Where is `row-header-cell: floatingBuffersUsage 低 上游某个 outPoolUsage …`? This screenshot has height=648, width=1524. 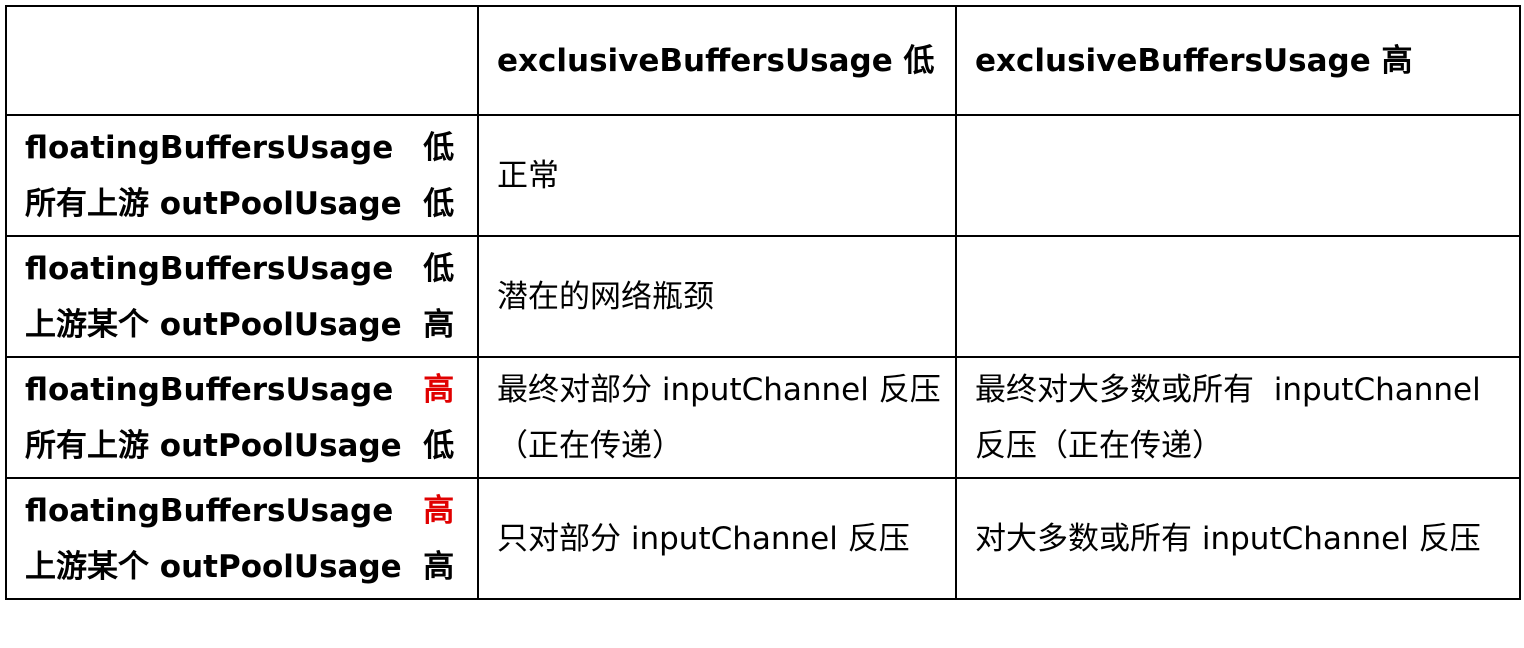
row-header-cell: floatingBuffersUsage 低 上游某个 outPoolUsage … is located at coordinates (242, 296).